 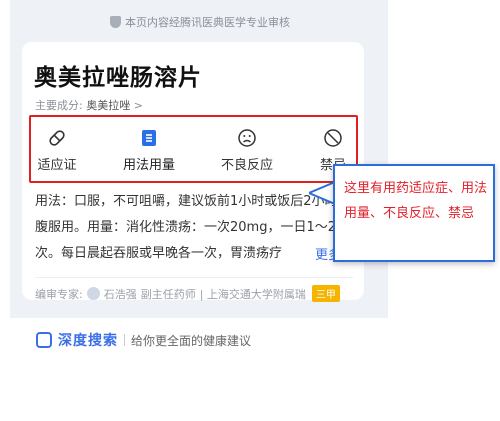 What do you see at coordinates (325, 293) in the screenshot?
I see `hospital-grade-badge: 三甲` at bounding box center [325, 293].